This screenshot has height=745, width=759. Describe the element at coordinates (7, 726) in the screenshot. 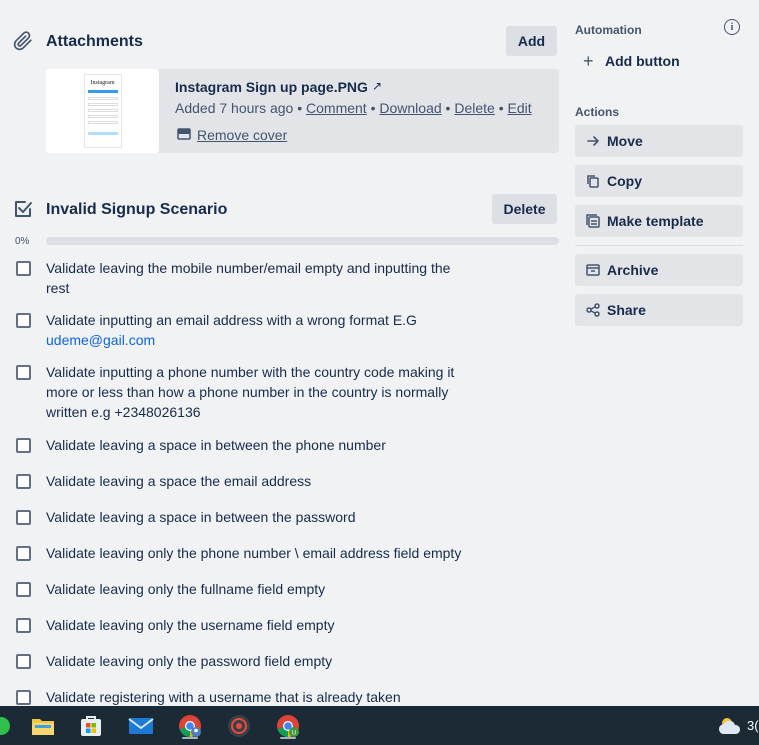

I see `app-icon-partial` at that location.